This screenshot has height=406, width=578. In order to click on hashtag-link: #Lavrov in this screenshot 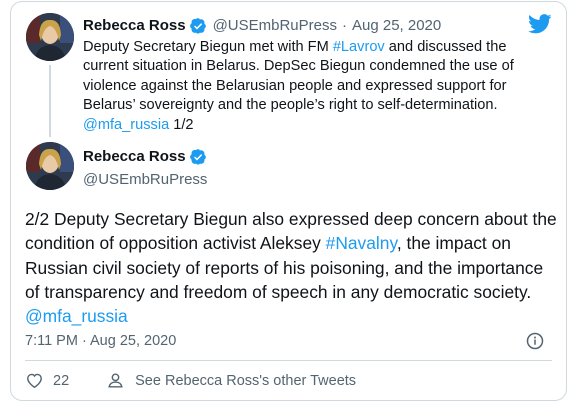, I will do `click(359, 47)`.